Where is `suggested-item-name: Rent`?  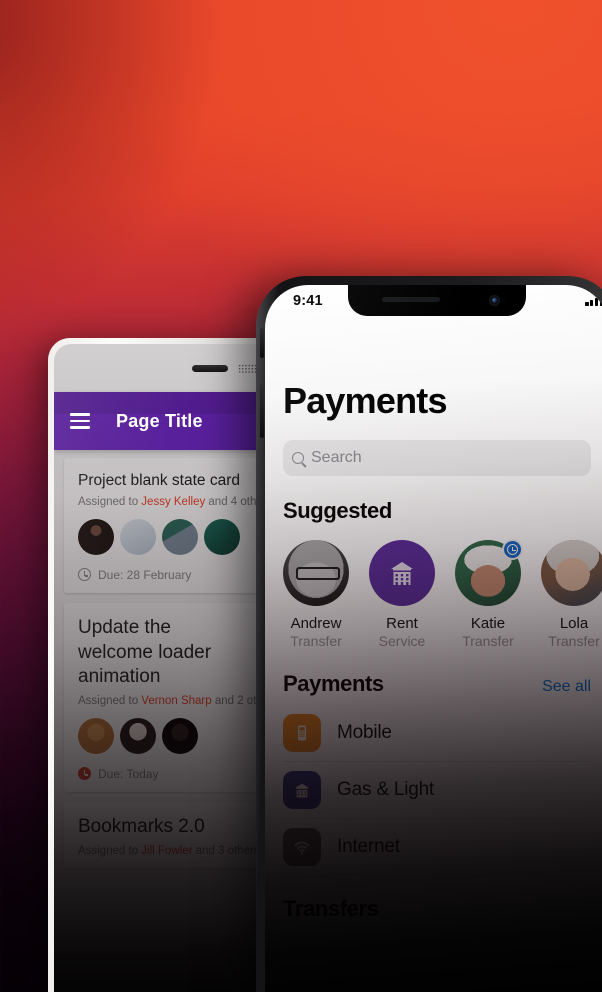
suggested-item-name: Rent is located at coordinates (402, 623).